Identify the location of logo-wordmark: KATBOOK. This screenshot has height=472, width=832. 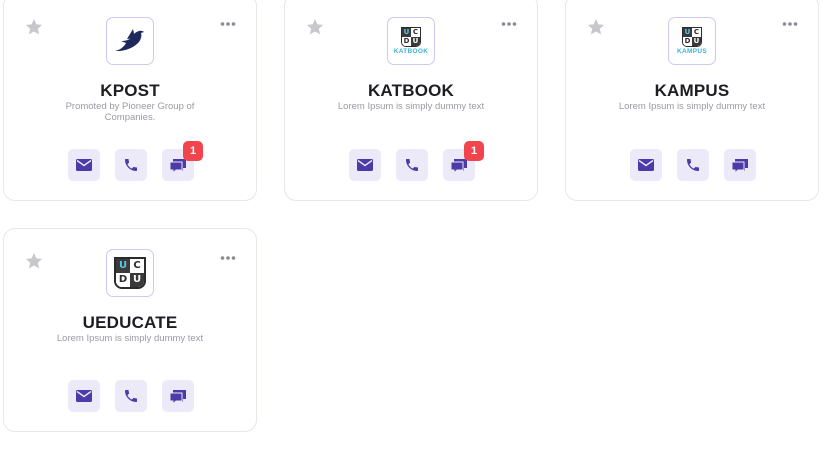
(411, 51).